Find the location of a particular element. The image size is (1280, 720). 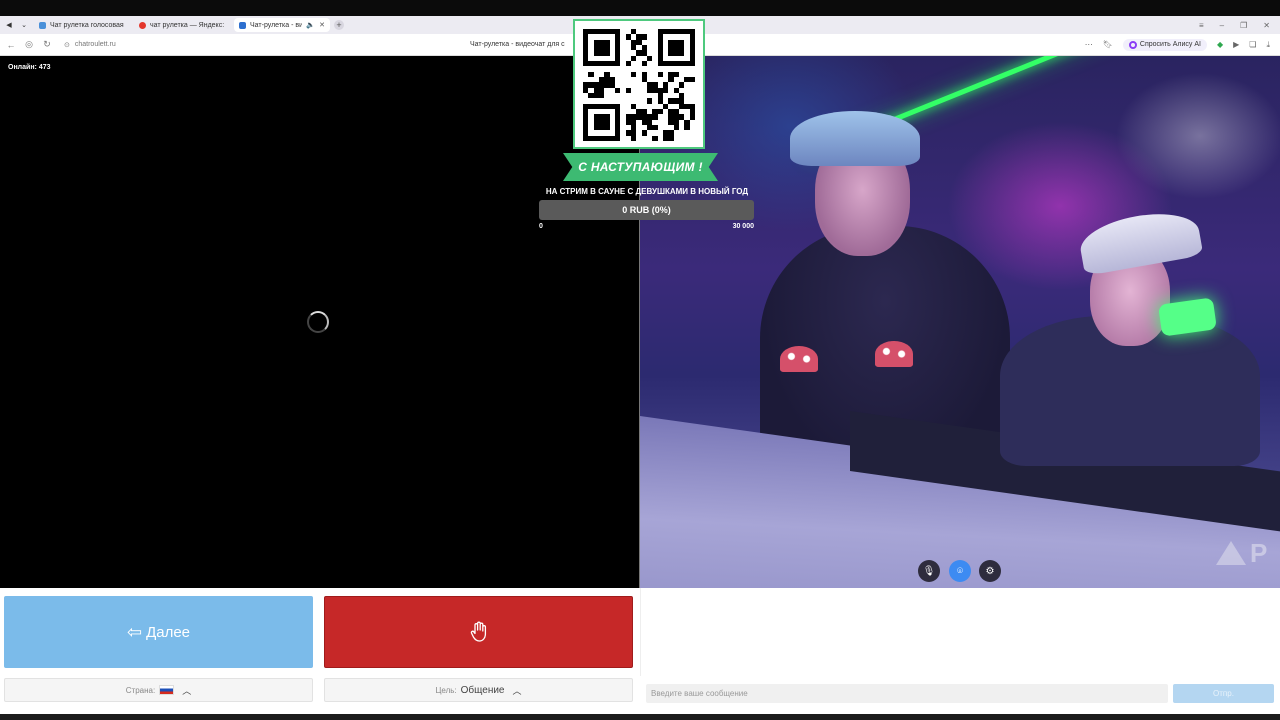

reload-icon: ↻ is located at coordinates (47, 44).